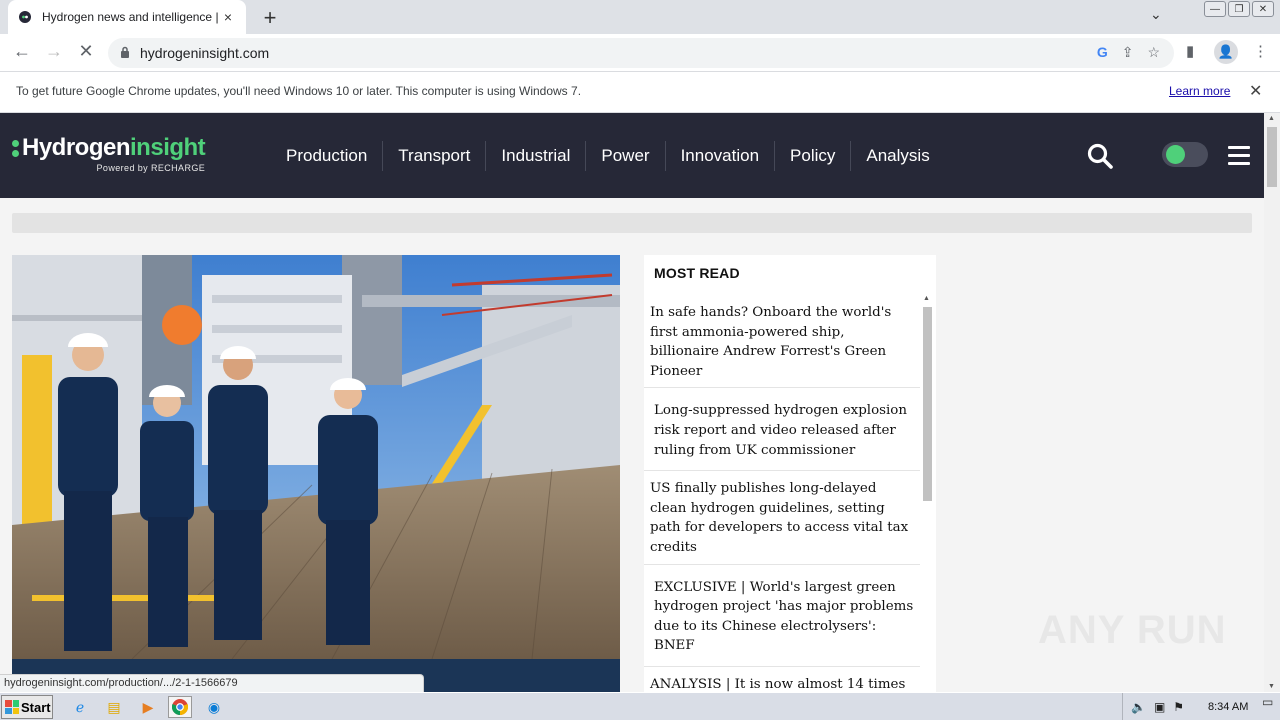 The width and height of the screenshot is (1280, 720). I want to click on url-text: hydrogeninsight.com, so click(205, 53).